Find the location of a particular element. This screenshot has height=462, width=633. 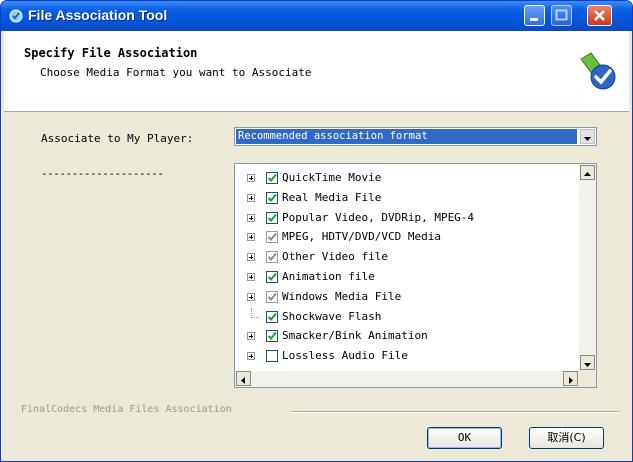

maximize-button is located at coordinates (561, 15).